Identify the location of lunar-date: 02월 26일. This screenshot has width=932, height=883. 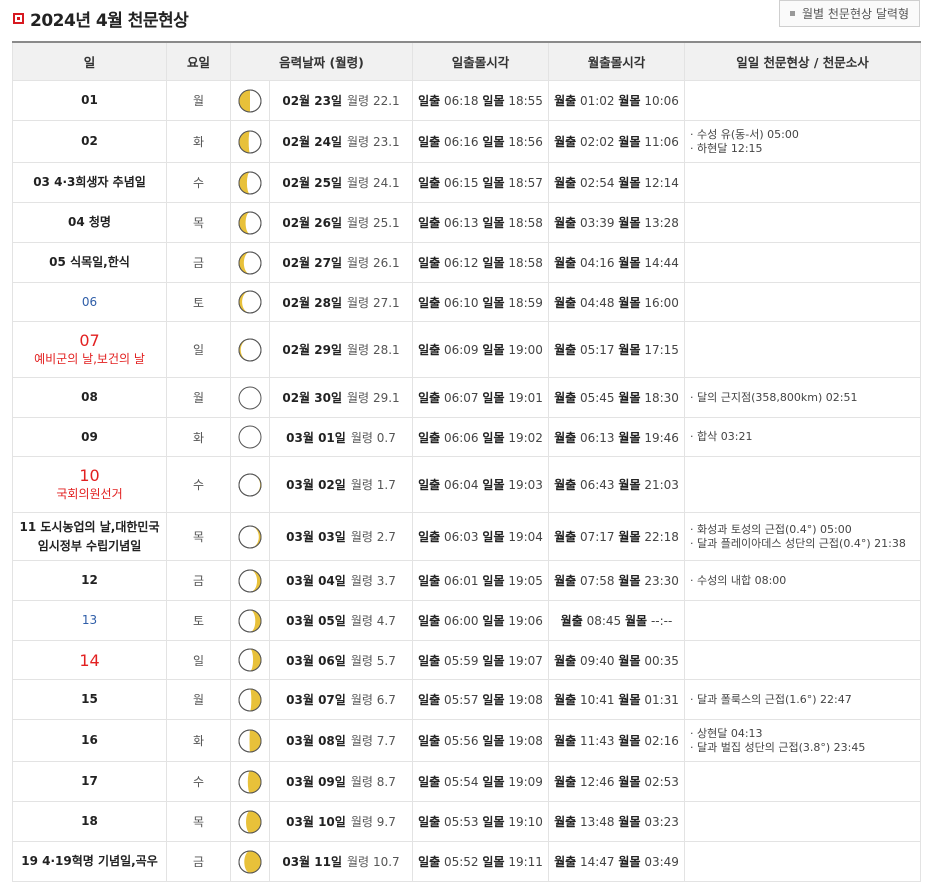
(312, 223).